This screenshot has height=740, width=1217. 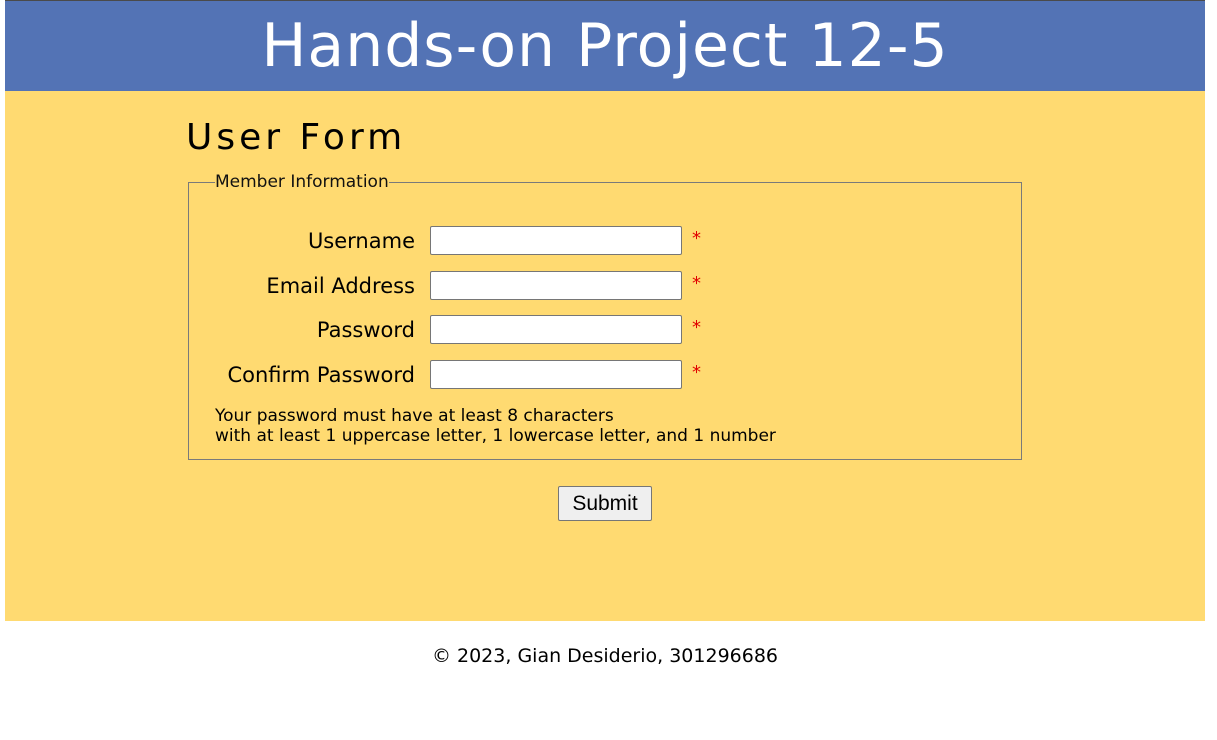 I want to click on footer-copyright: © 2023, Gian Desiderio, 301296686, so click(x=605, y=656).